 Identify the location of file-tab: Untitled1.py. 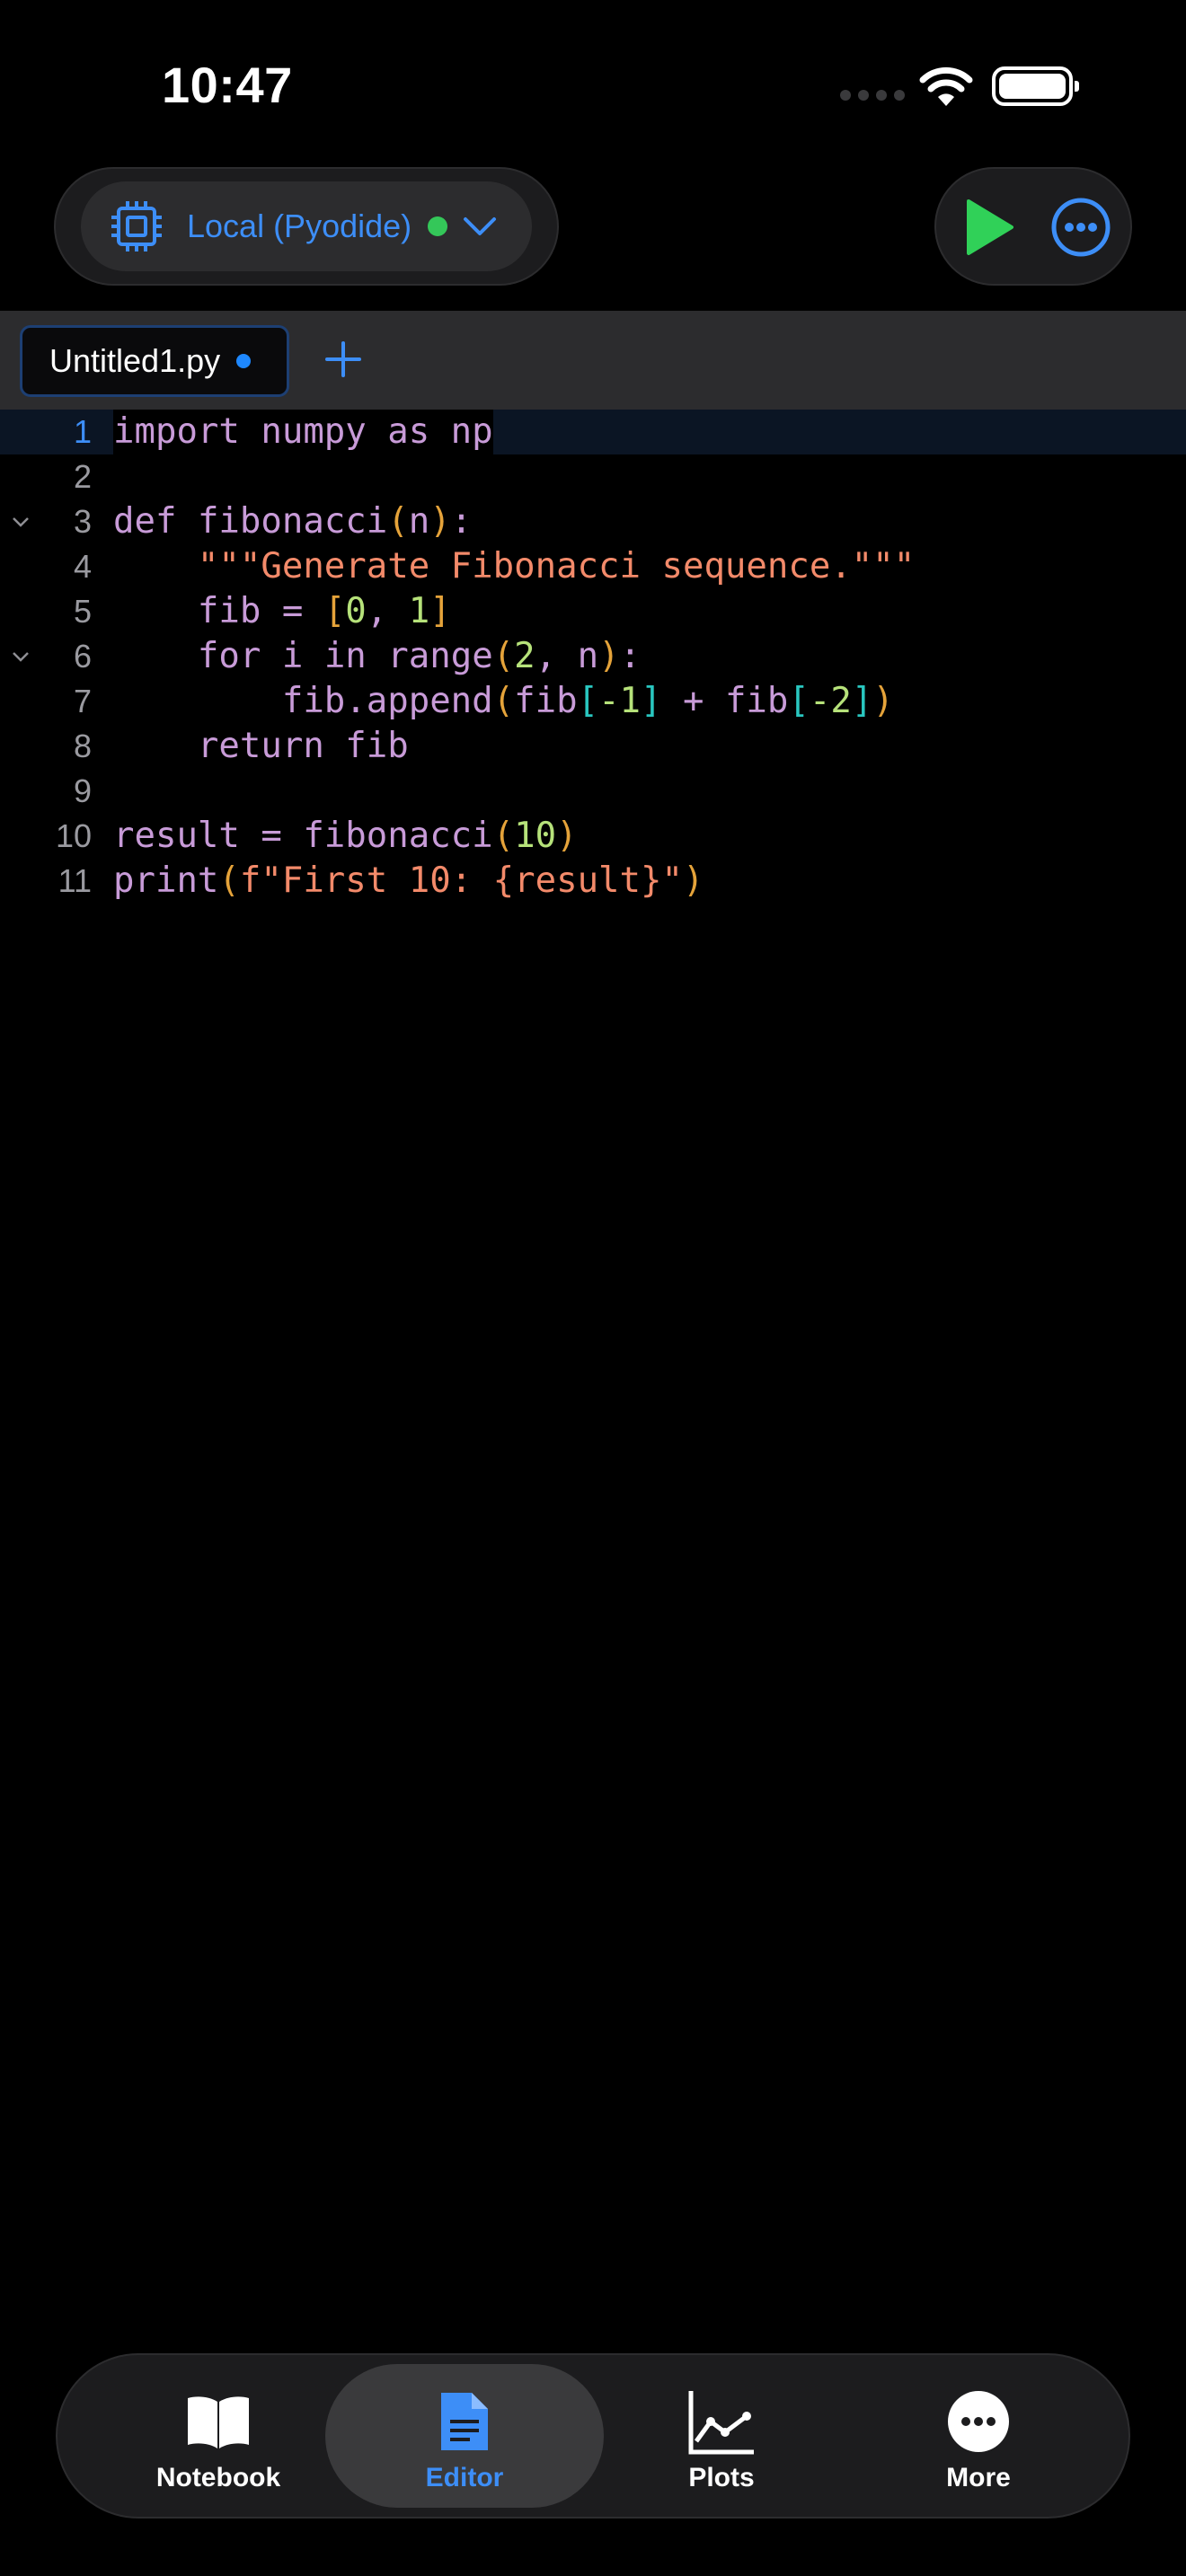
(154, 361).